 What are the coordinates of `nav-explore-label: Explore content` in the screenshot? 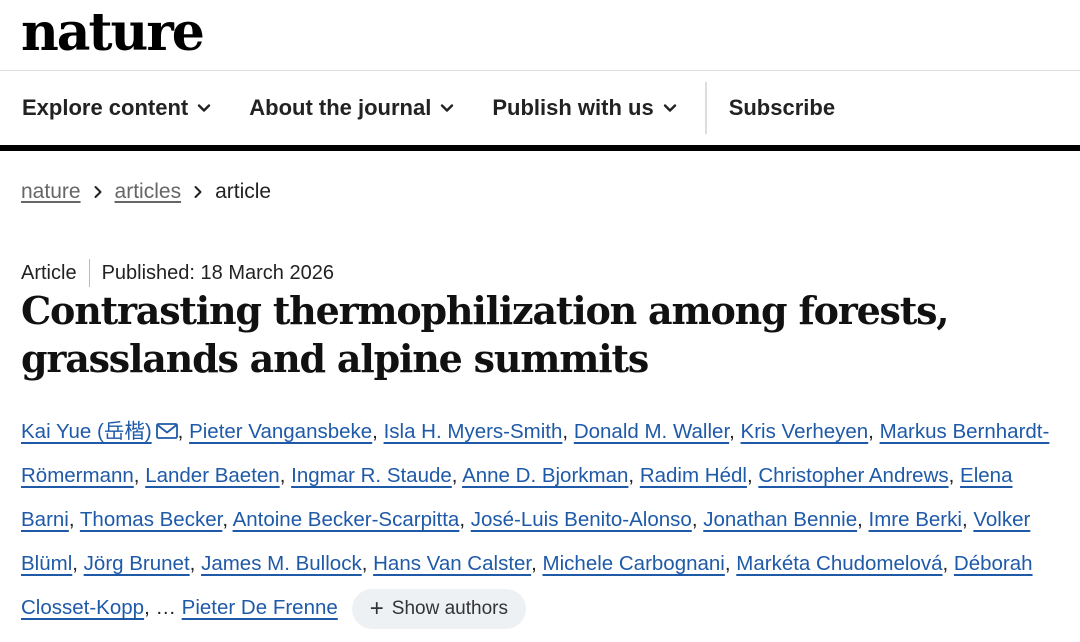 It's located at (105, 107).